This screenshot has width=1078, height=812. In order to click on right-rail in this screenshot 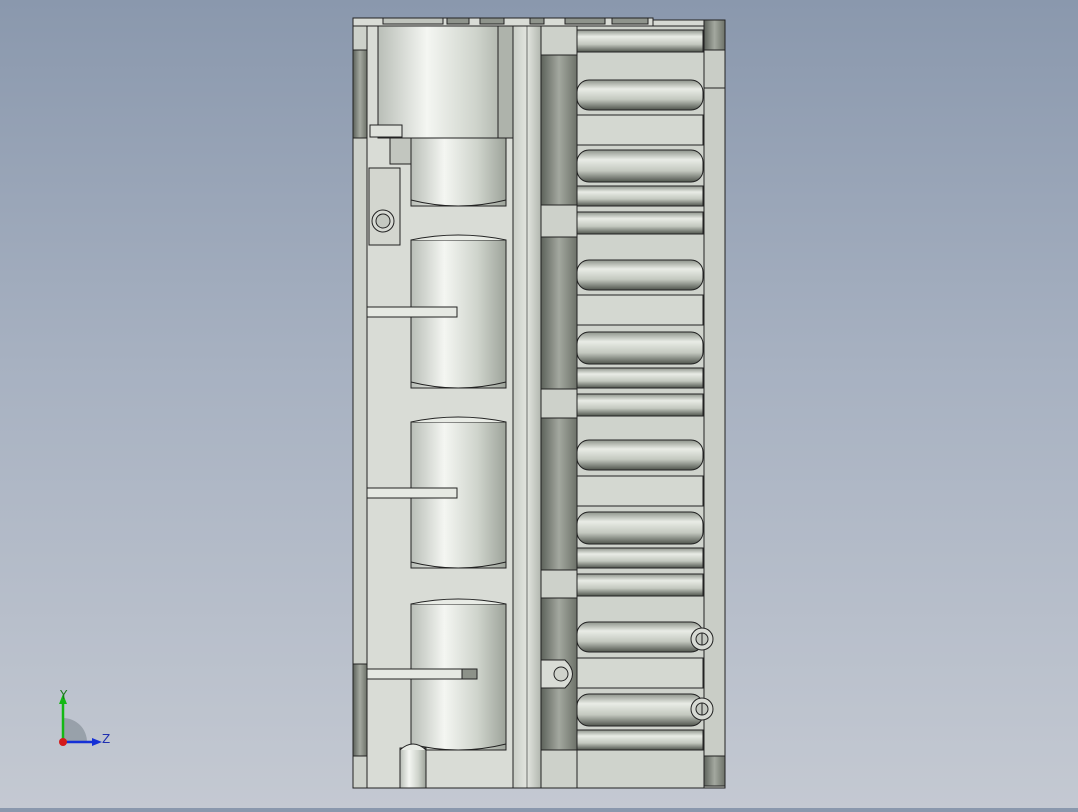, I will do `click(714, 404)`.